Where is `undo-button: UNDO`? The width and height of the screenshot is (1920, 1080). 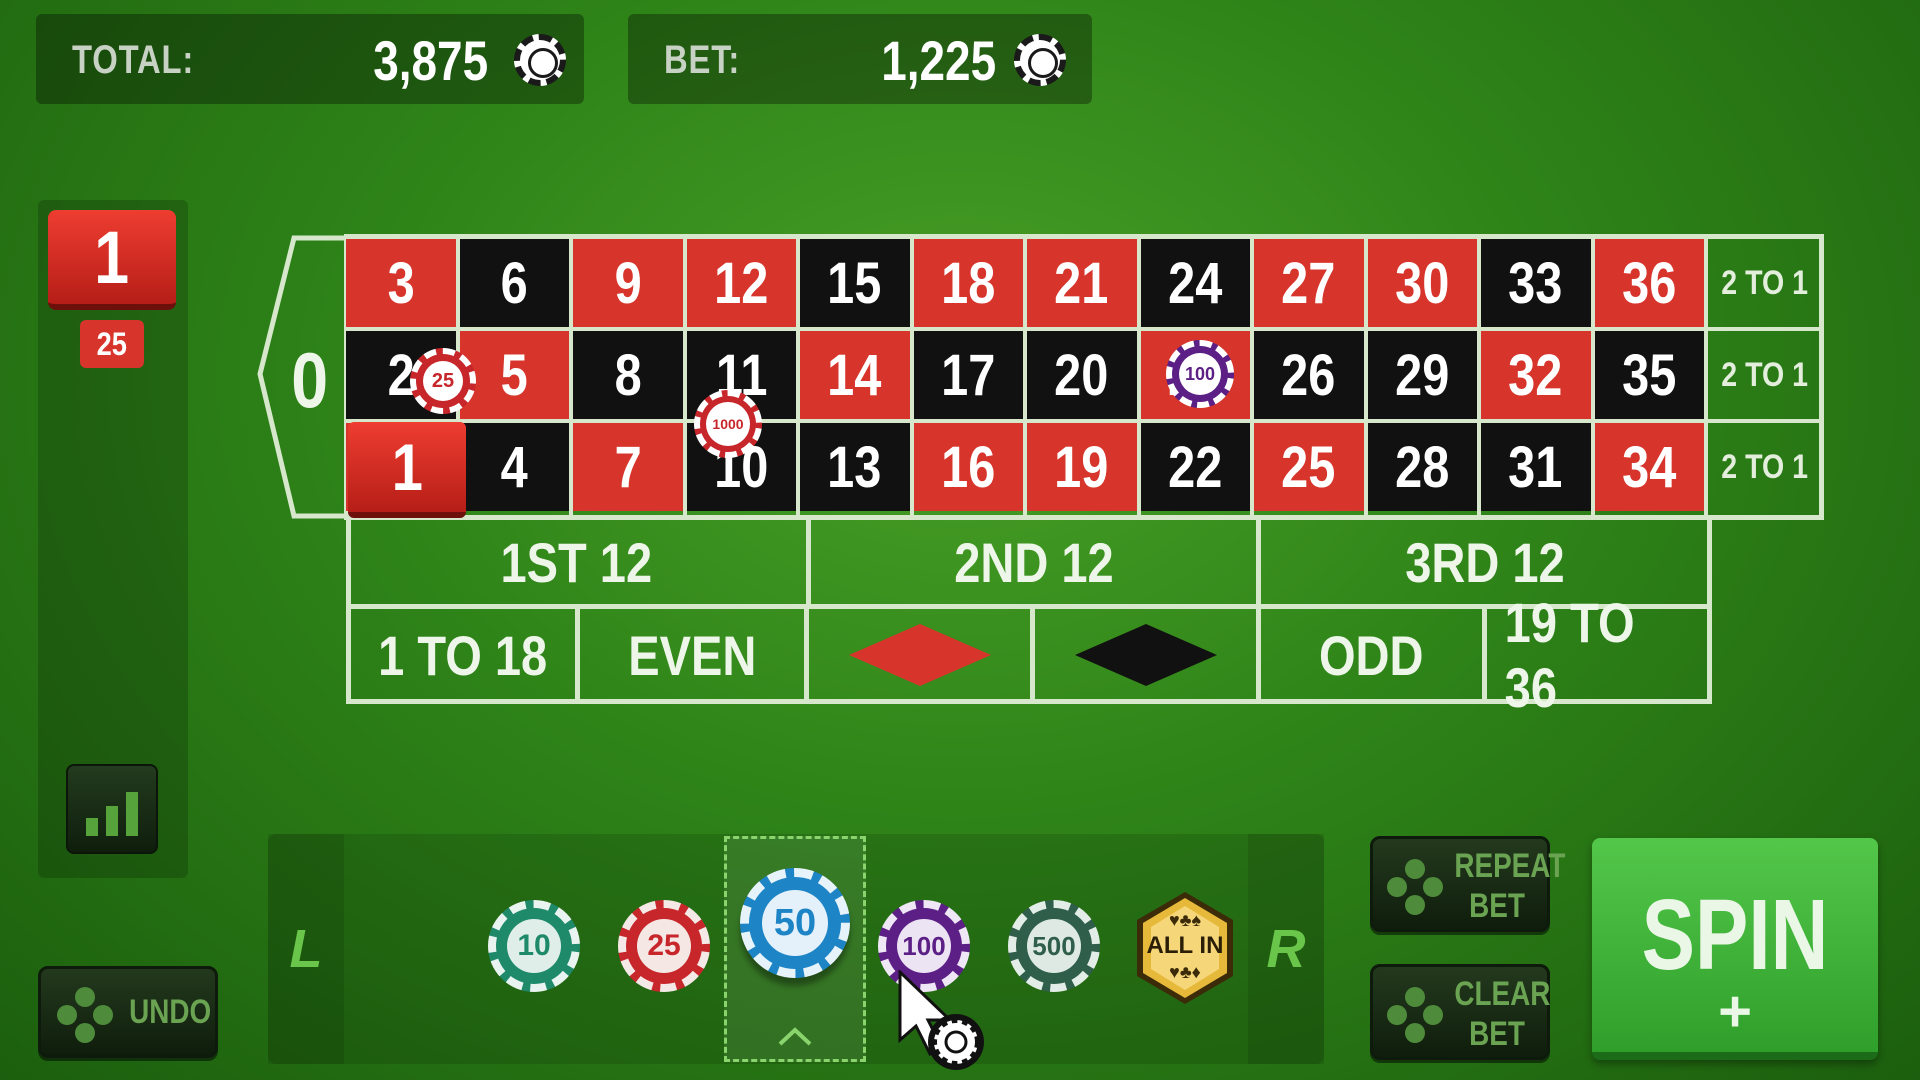
undo-button: UNDO is located at coordinates (128, 1012).